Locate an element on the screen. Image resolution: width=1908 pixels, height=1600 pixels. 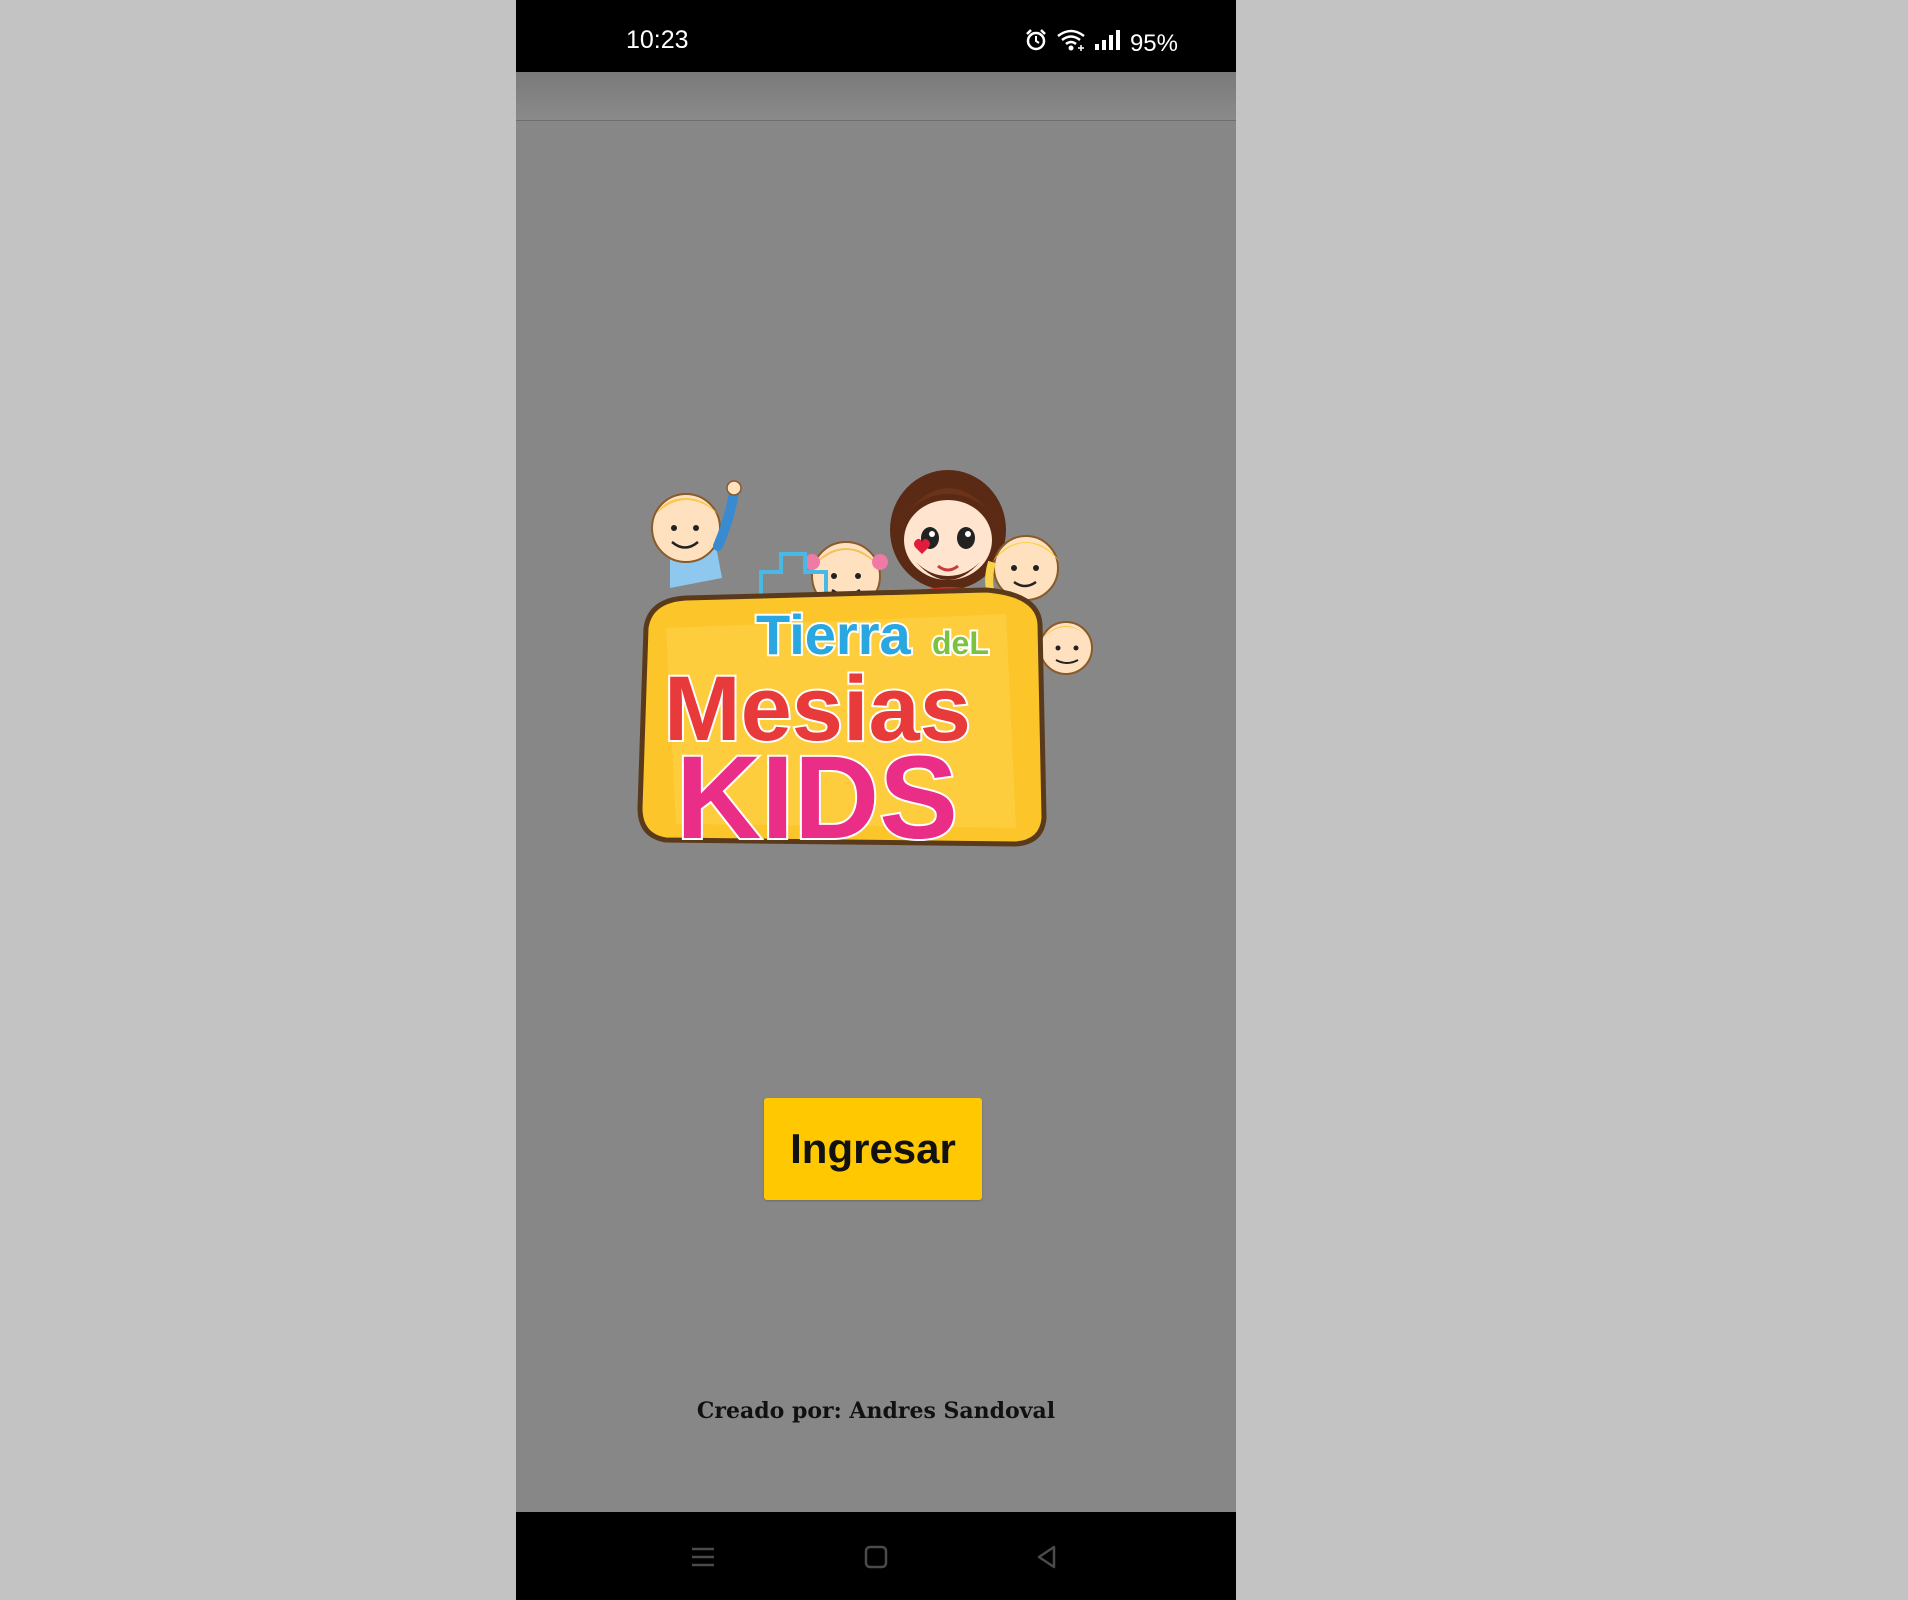
signal-icon is located at coordinates (1108, 43).